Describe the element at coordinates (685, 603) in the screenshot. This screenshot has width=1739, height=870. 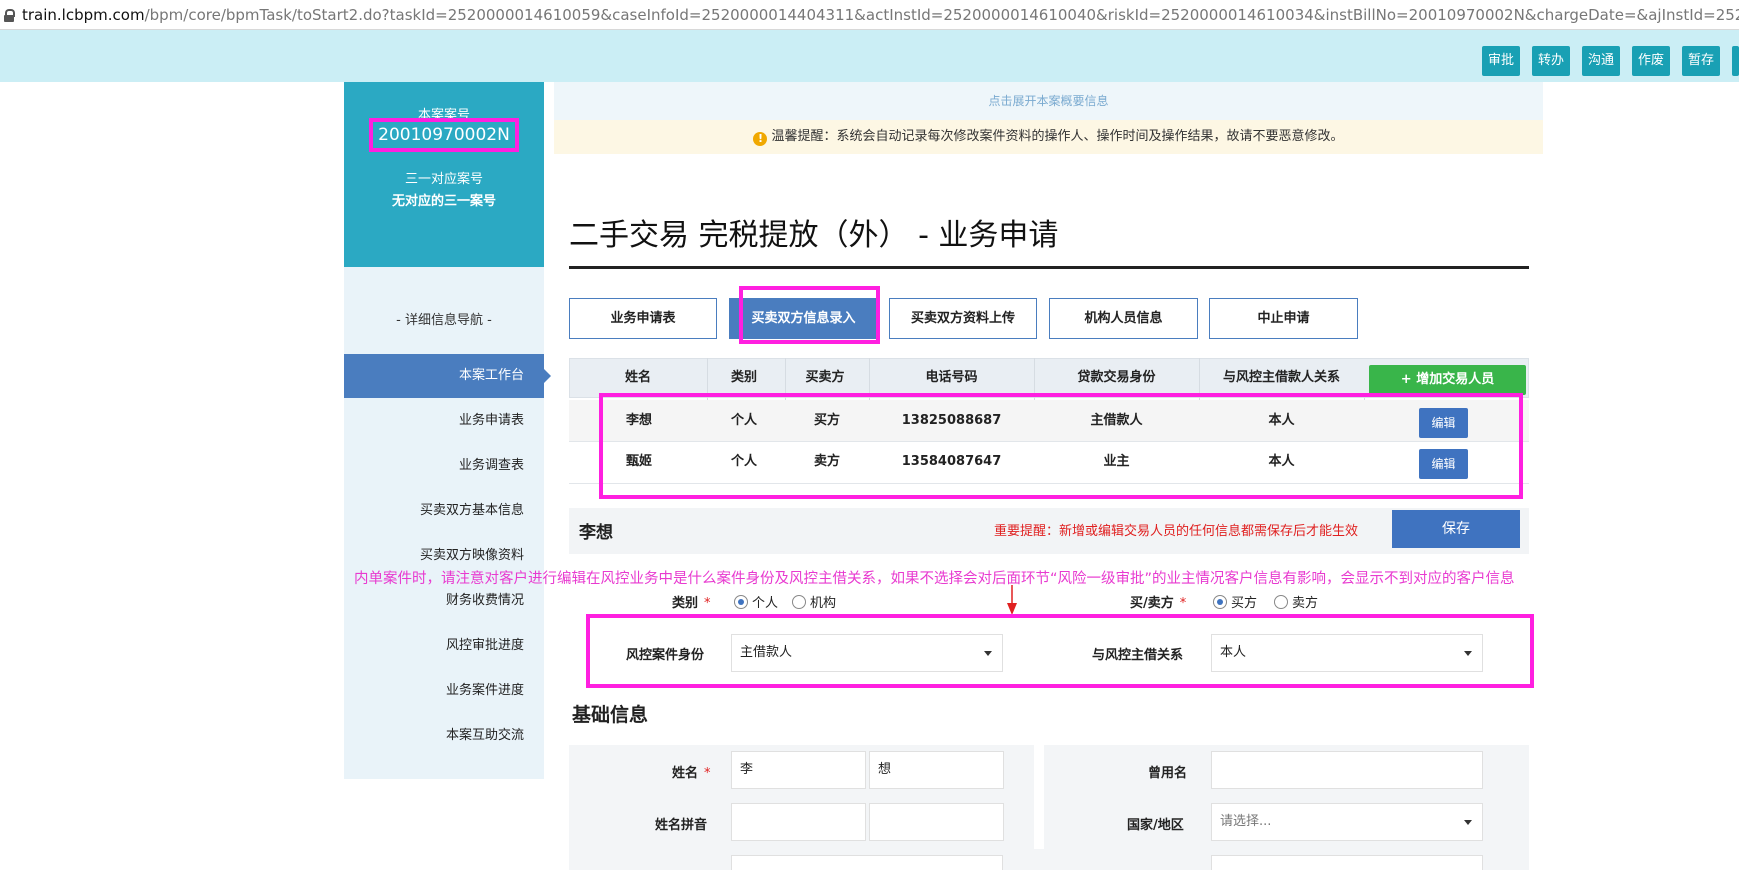
I see `type-label-text: 类别` at that location.